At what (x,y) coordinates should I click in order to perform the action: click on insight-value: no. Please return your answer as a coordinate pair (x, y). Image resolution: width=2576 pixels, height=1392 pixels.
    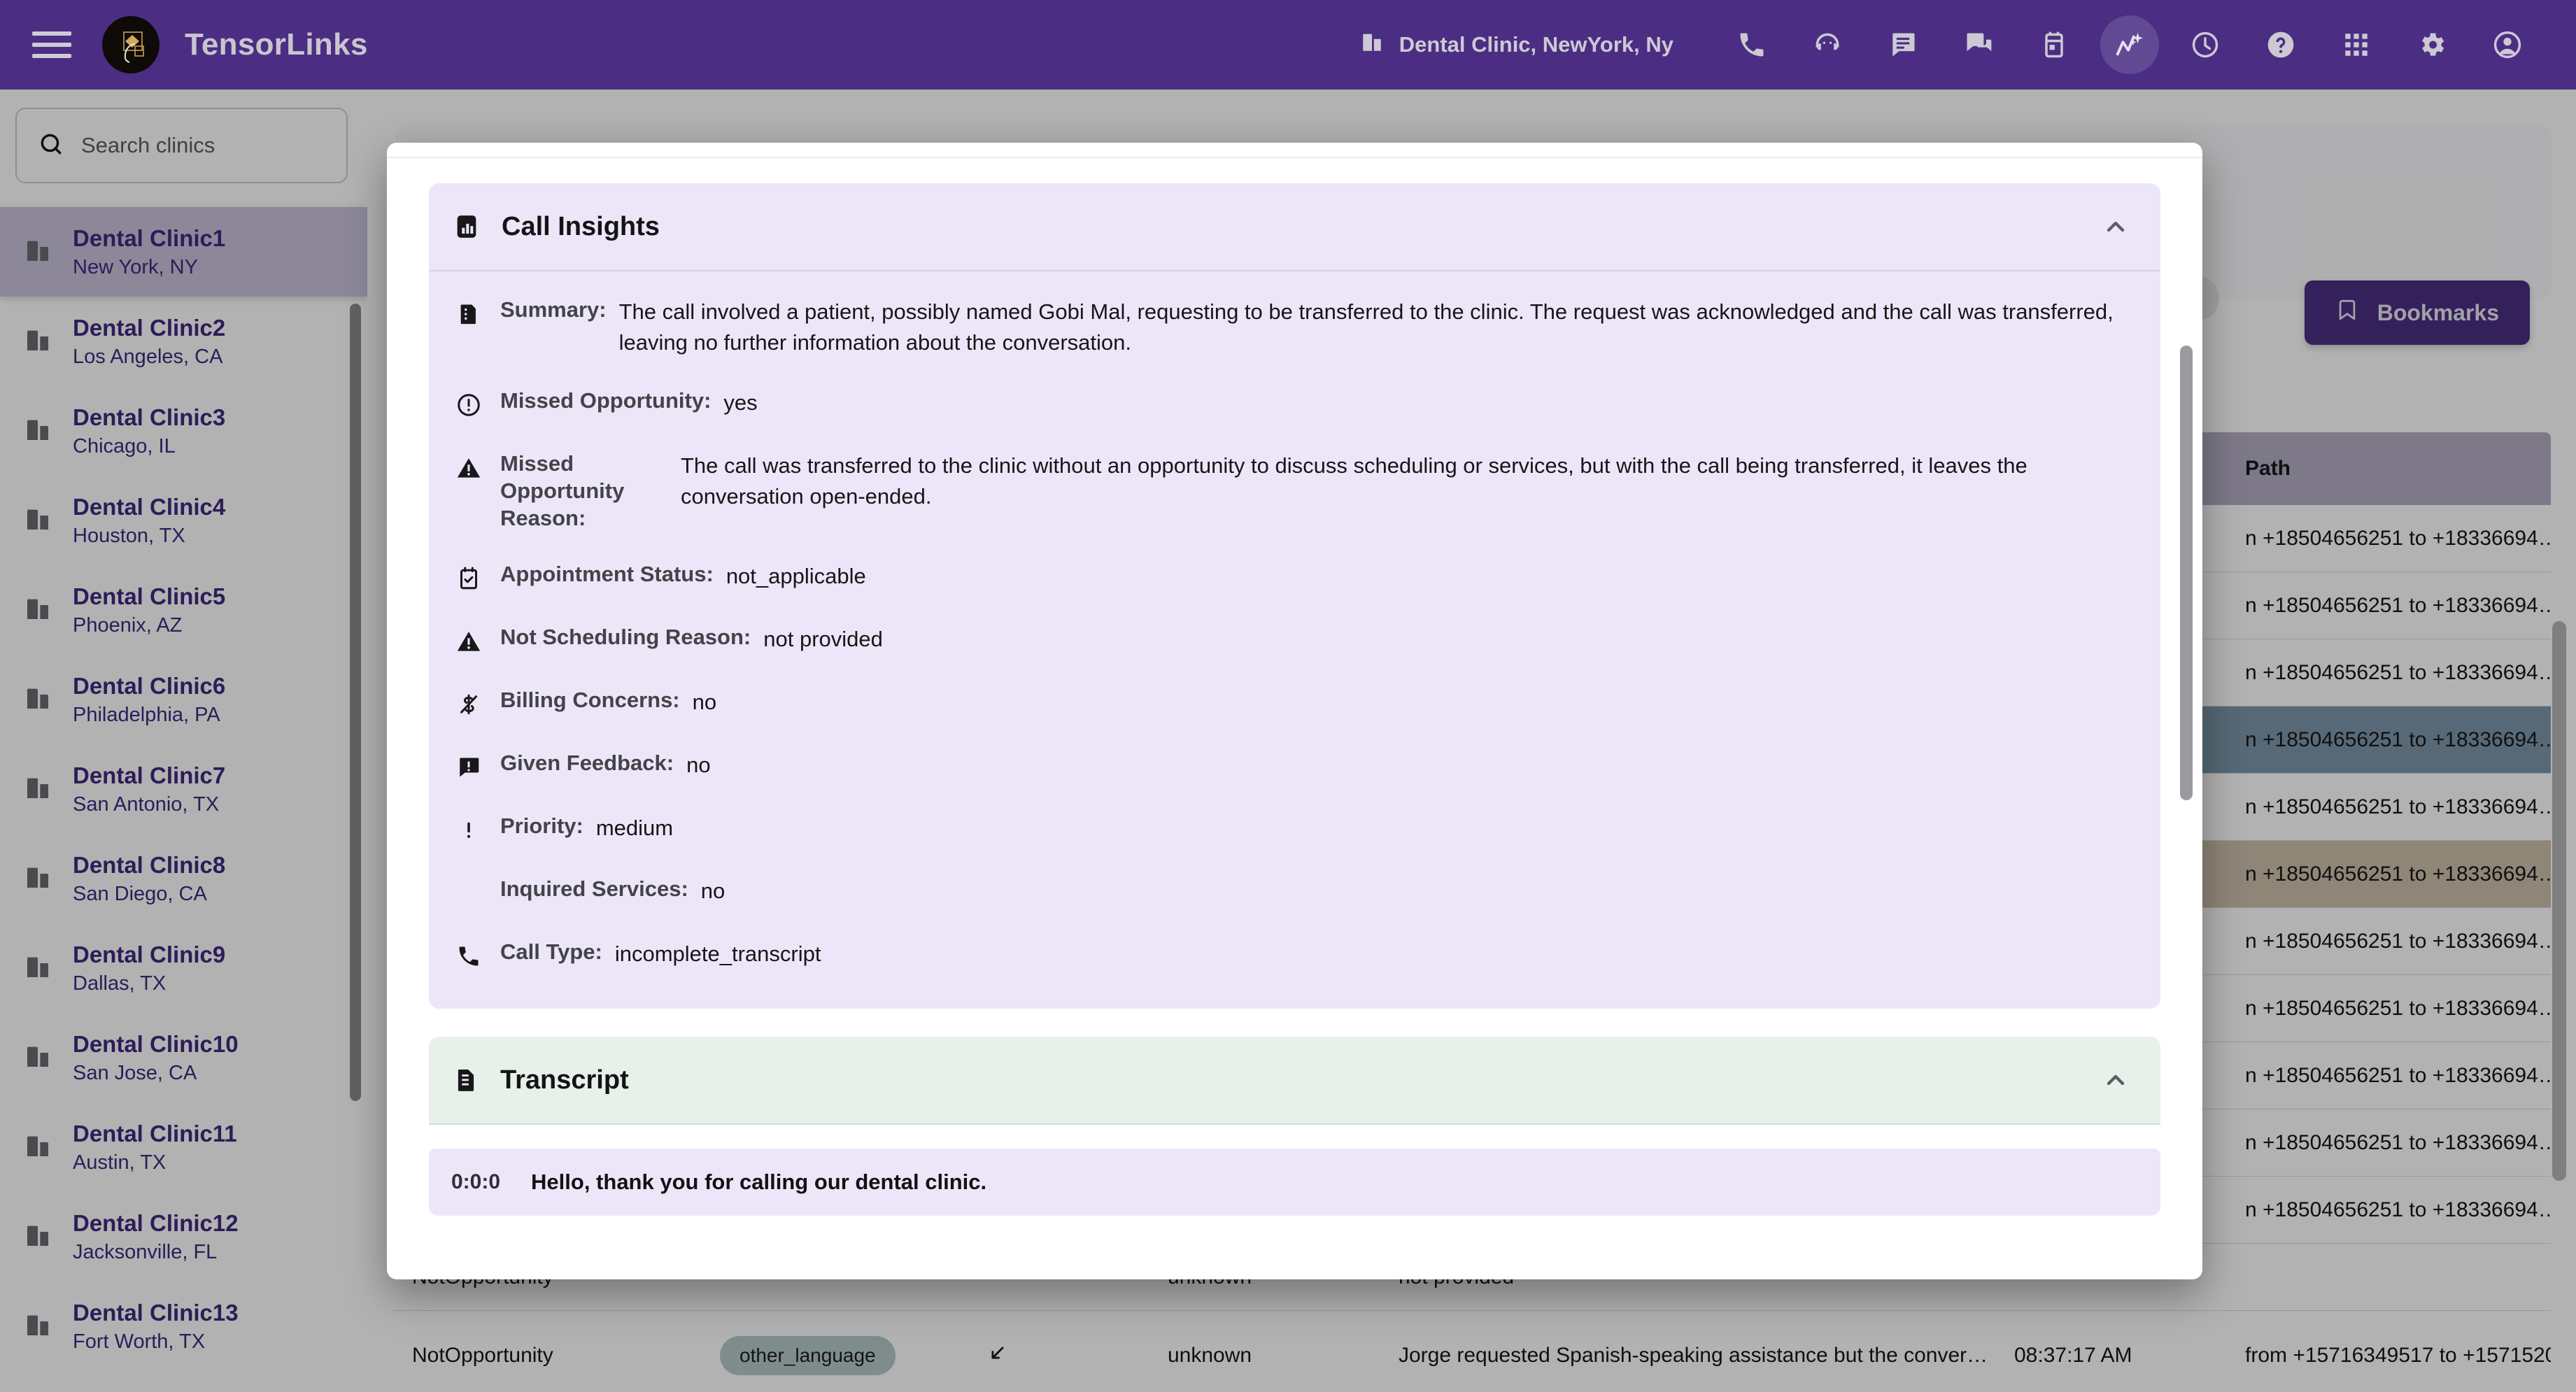
    Looking at the image, I should click on (698, 765).